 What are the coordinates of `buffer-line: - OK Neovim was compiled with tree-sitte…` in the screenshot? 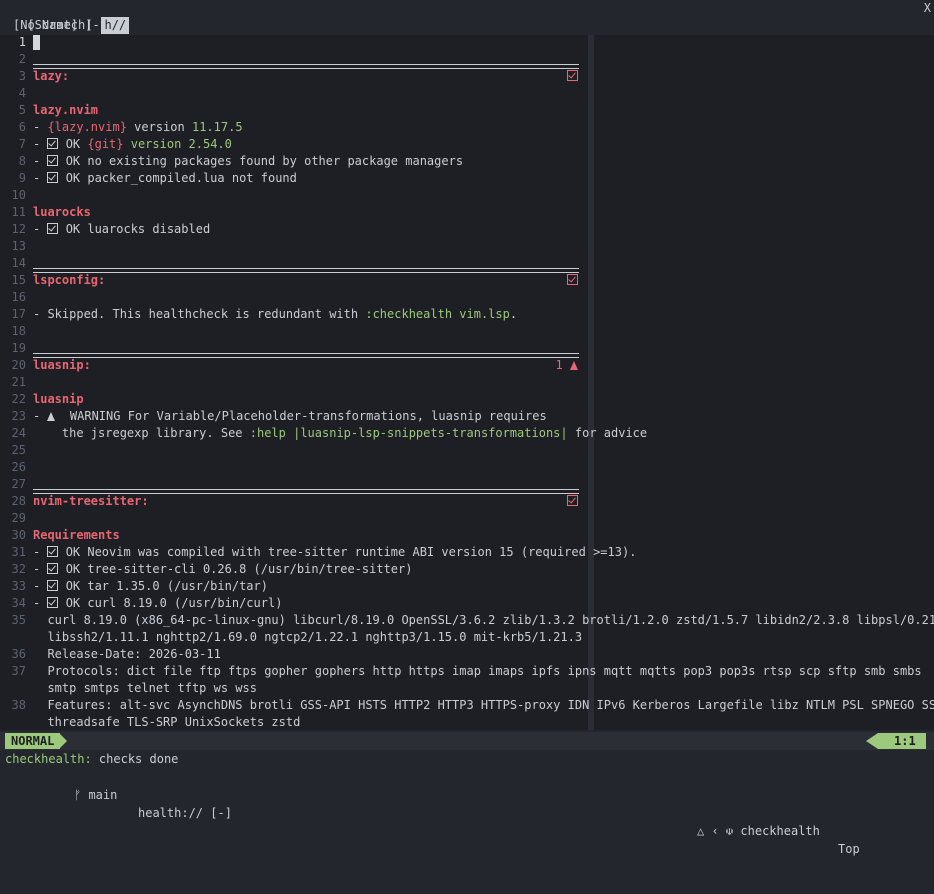 It's located at (335, 552).